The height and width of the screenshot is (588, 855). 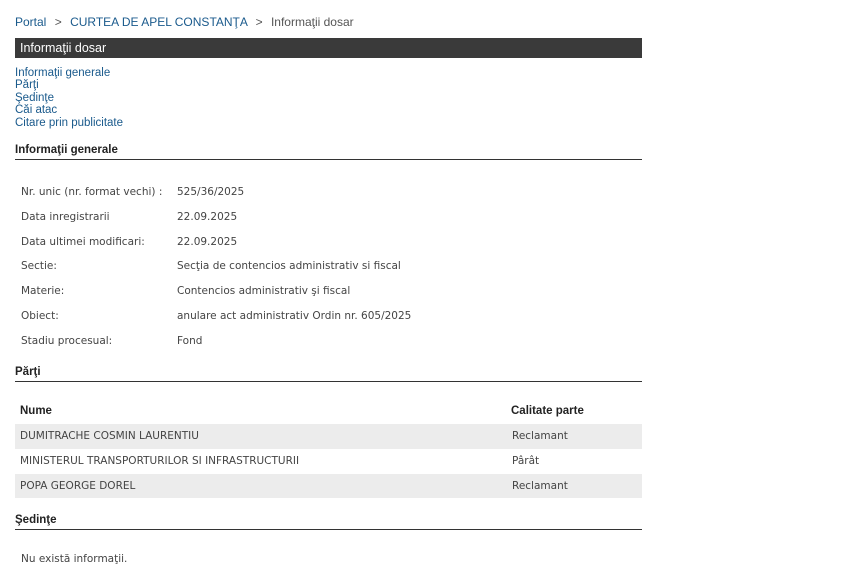 What do you see at coordinates (328, 486) in the screenshot?
I see `table-row: POPA GEORGE DOREL Reclamant` at bounding box center [328, 486].